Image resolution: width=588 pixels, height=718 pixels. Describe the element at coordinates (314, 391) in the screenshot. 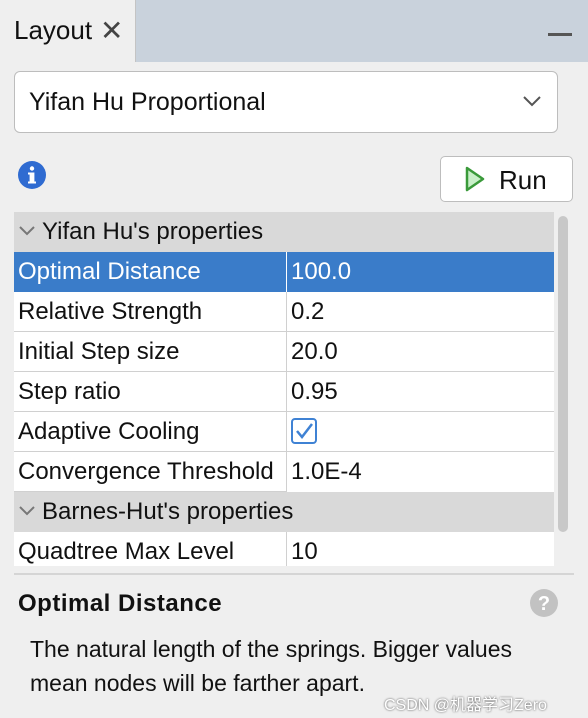

I see `property-value: 0.95` at that location.